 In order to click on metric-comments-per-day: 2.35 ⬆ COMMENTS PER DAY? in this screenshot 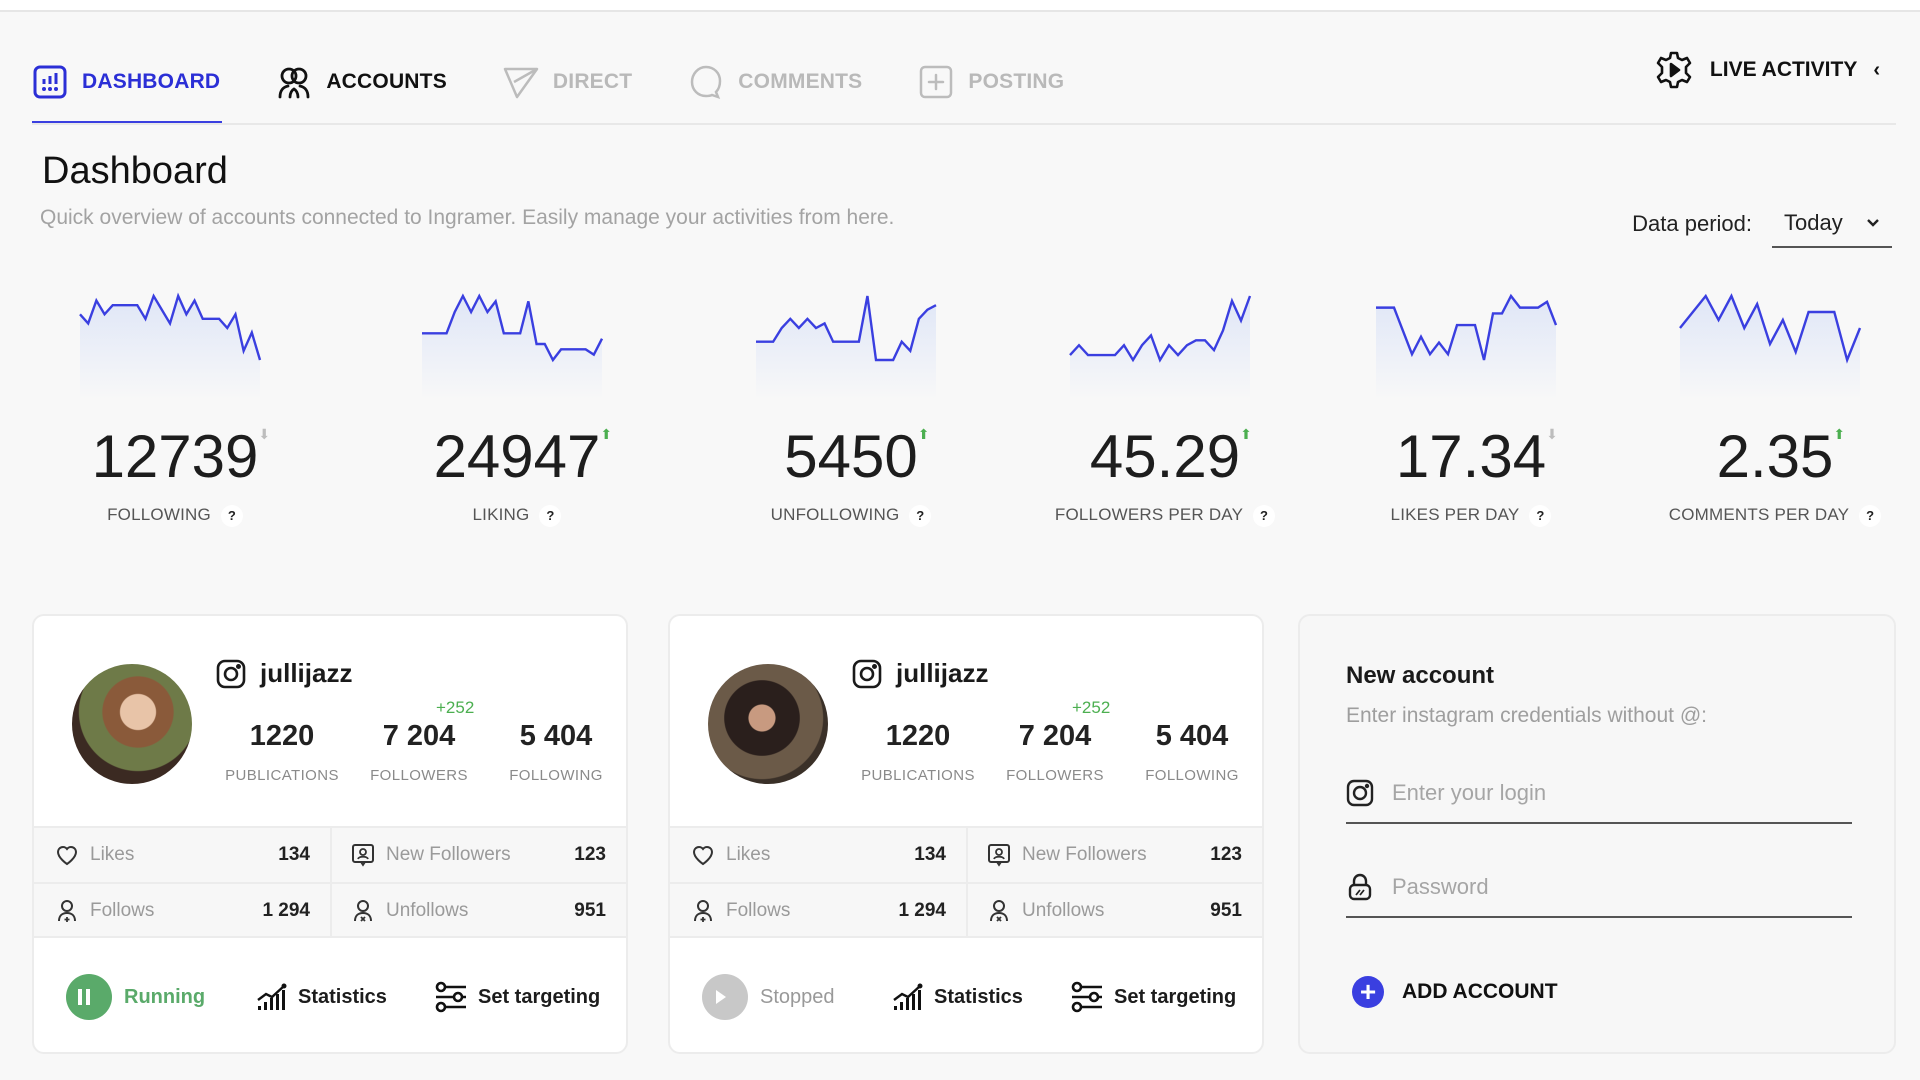, I will do `click(1780, 415)`.